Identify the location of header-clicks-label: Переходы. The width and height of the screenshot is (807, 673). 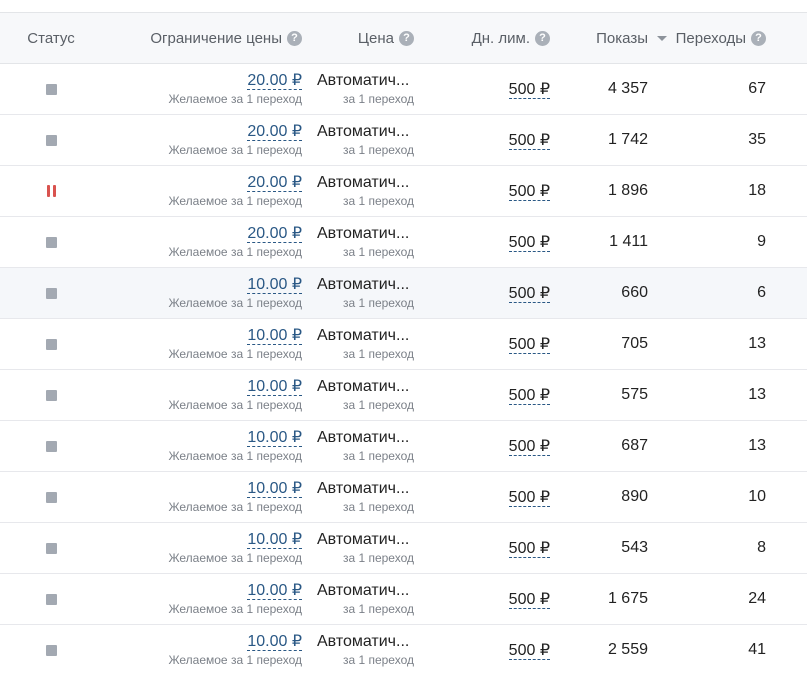
(710, 38).